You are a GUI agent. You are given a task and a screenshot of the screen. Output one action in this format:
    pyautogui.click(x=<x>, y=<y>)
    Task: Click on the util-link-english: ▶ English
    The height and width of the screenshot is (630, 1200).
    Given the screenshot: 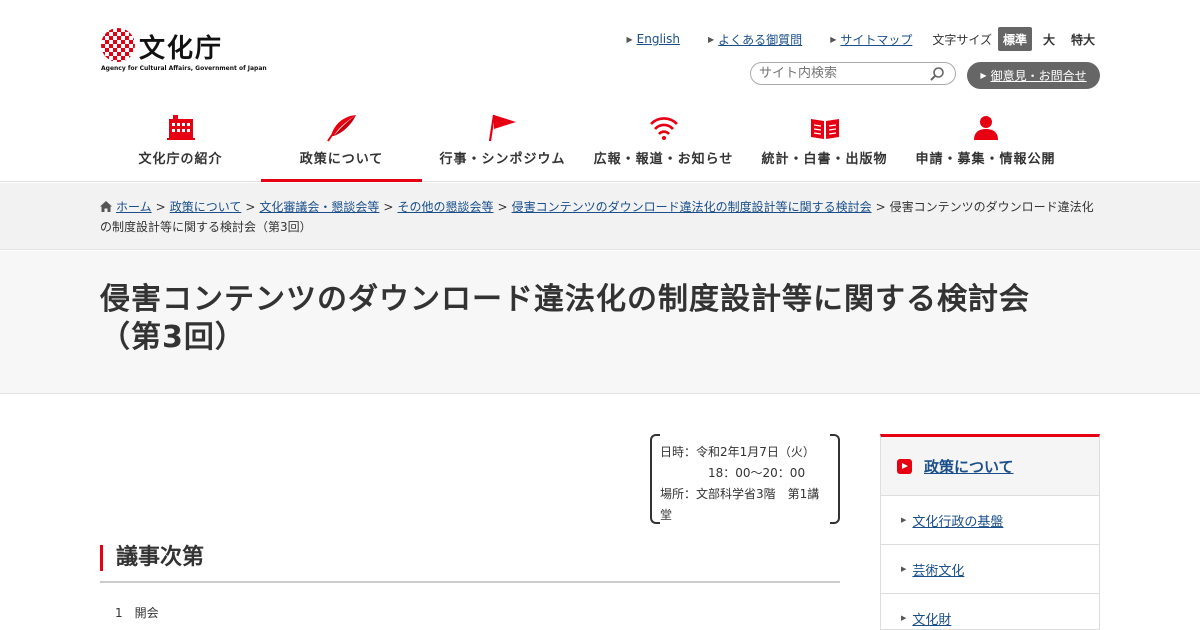 What is the action you would take?
    pyautogui.click(x=654, y=39)
    